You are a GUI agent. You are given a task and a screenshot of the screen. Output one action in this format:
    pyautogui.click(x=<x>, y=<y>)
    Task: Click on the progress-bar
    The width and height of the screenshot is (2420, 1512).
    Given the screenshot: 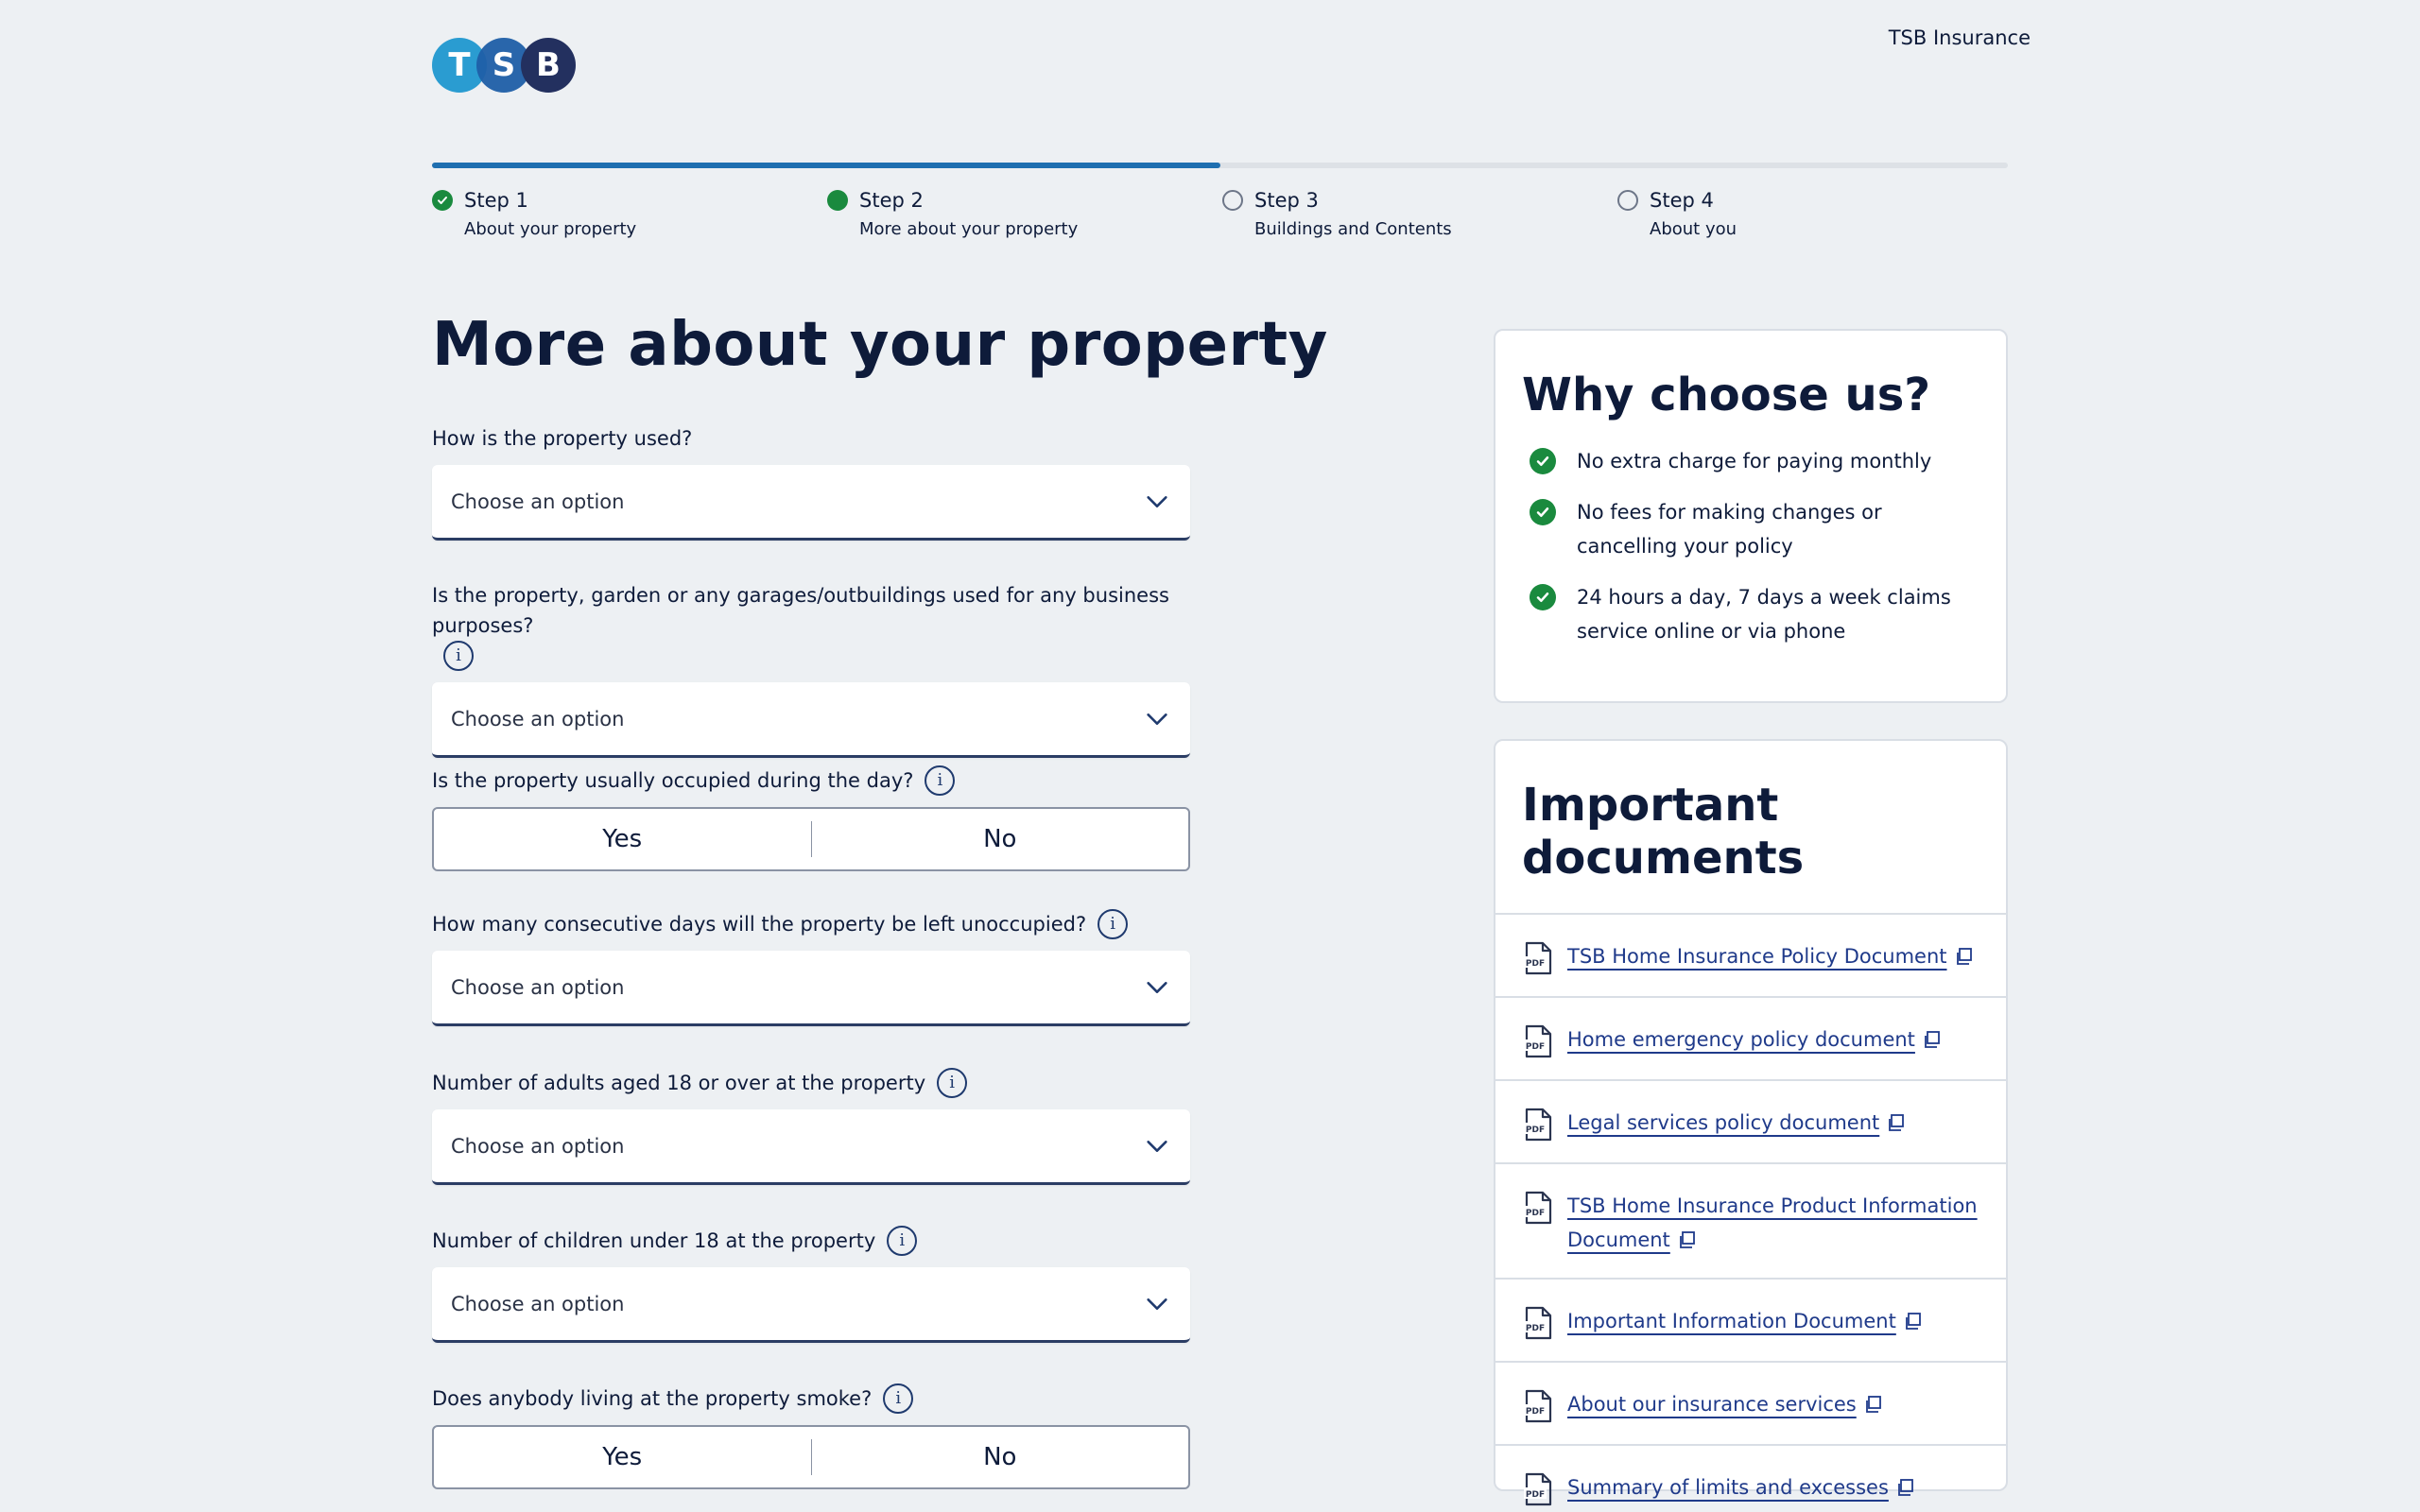 What is the action you would take?
    pyautogui.click(x=1220, y=165)
    